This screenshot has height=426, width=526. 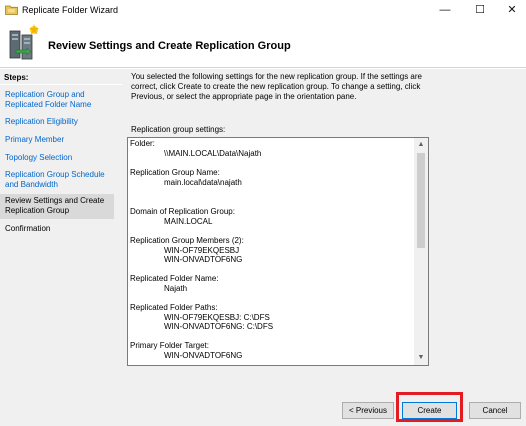 What do you see at coordinates (219, 326) in the screenshot?
I see `path-2: WIN-ONVADTOF6NG: C:\DFS` at bounding box center [219, 326].